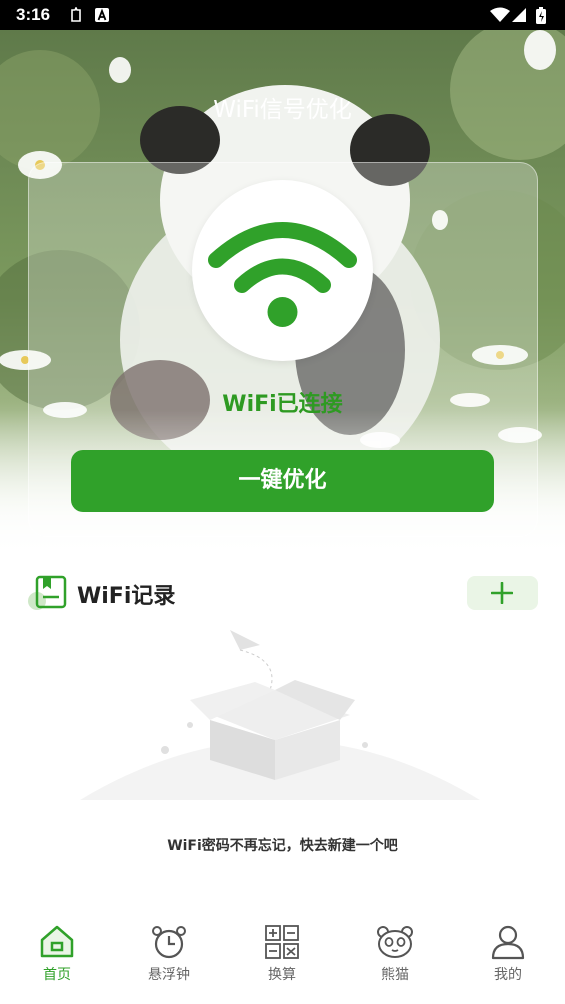 Image resolution: width=565 pixels, height=1004 pixels. What do you see at coordinates (508, 975) in the screenshot?
I see `nav-label-profile: 我的` at bounding box center [508, 975].